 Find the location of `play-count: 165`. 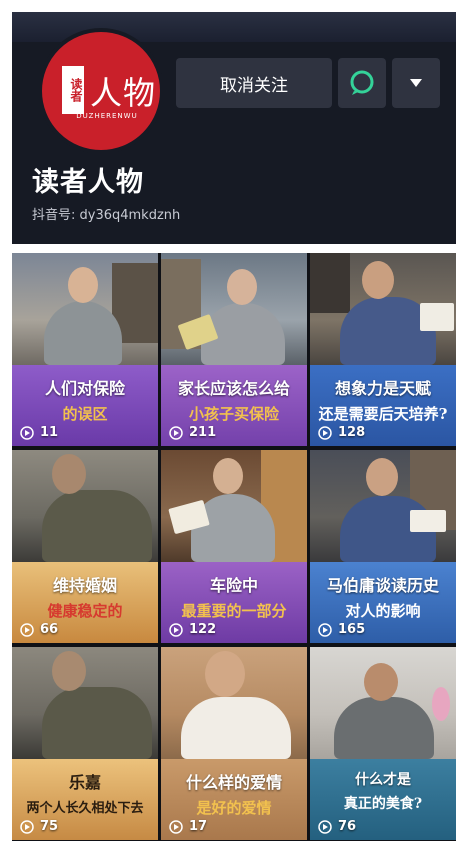

play-count: 165 is located at coordinates (341, 629).